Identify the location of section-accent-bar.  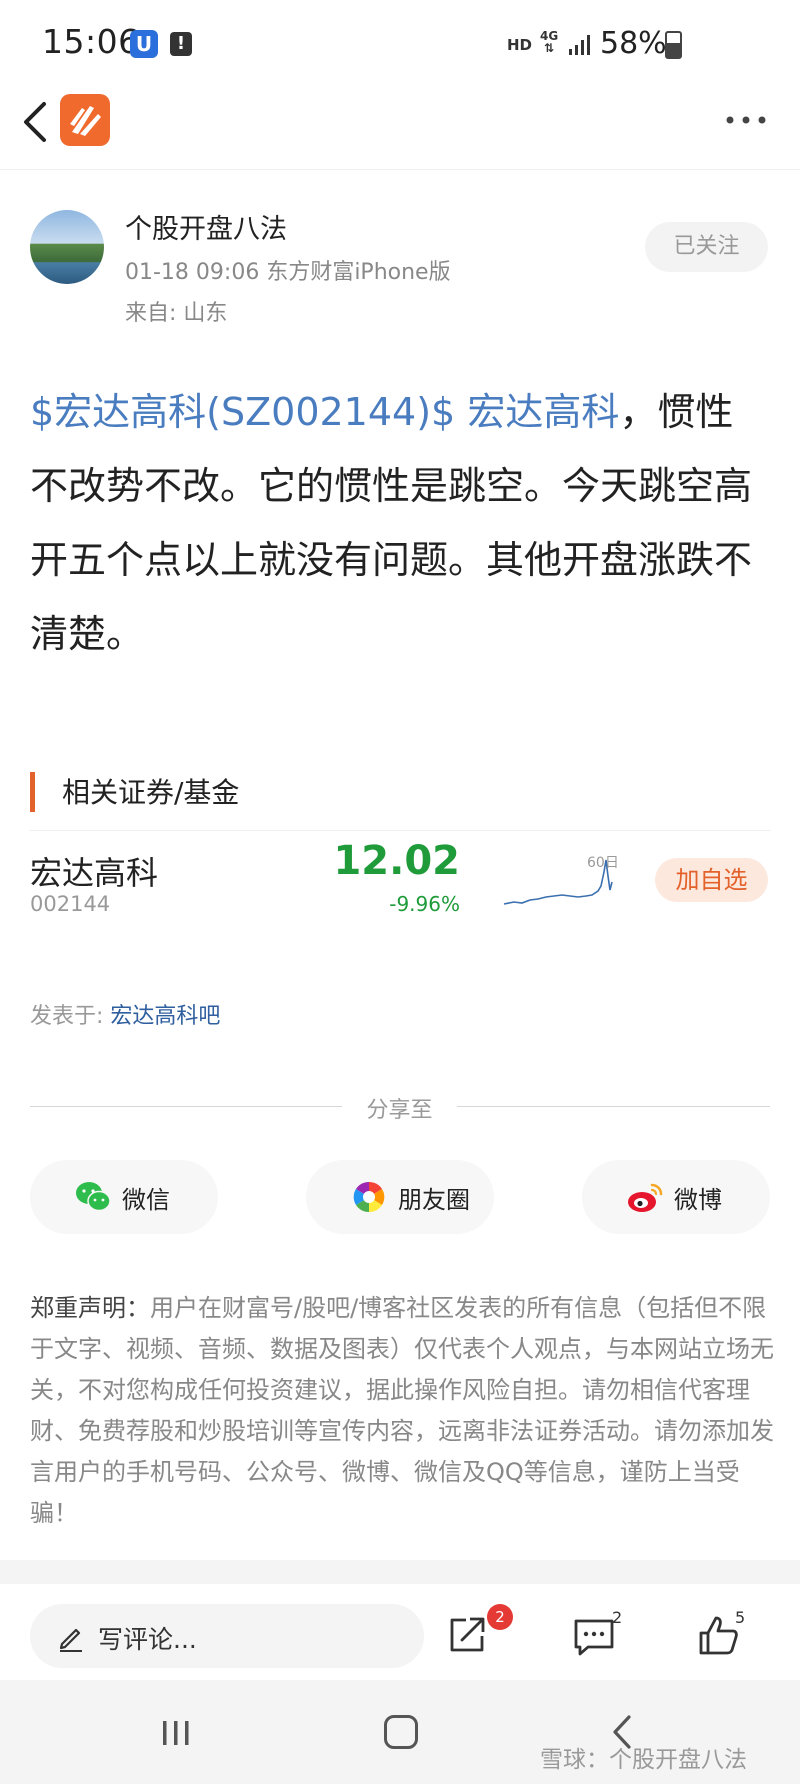
(32, 792).